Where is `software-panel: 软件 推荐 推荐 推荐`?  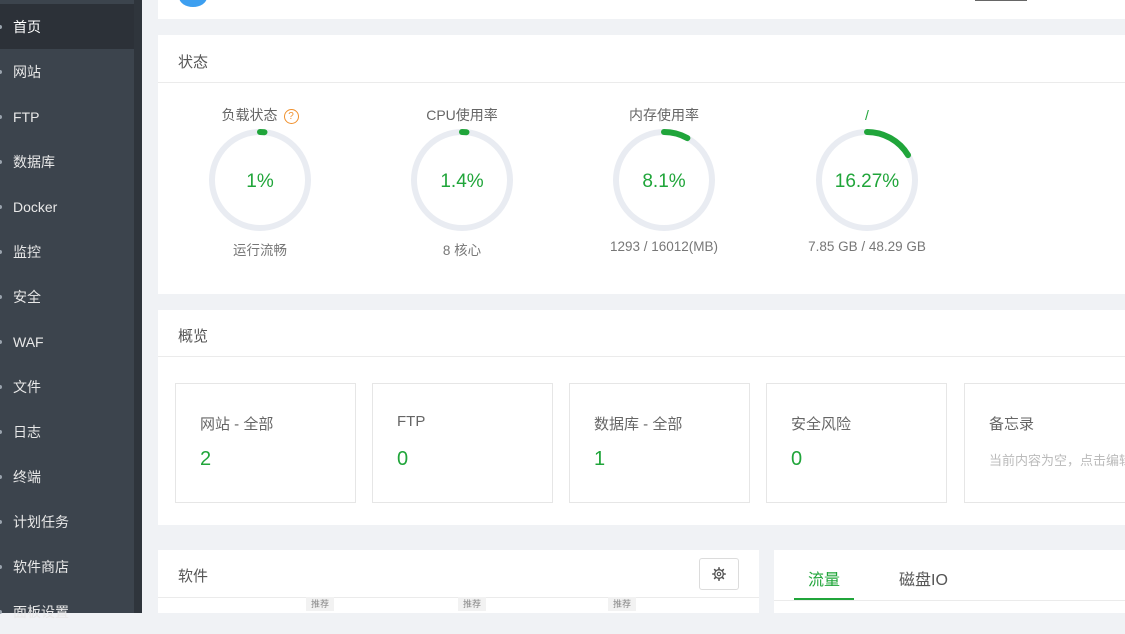 software-panel: 软件 推荐 推荐 推荐 is located at coordinates (458, 581).